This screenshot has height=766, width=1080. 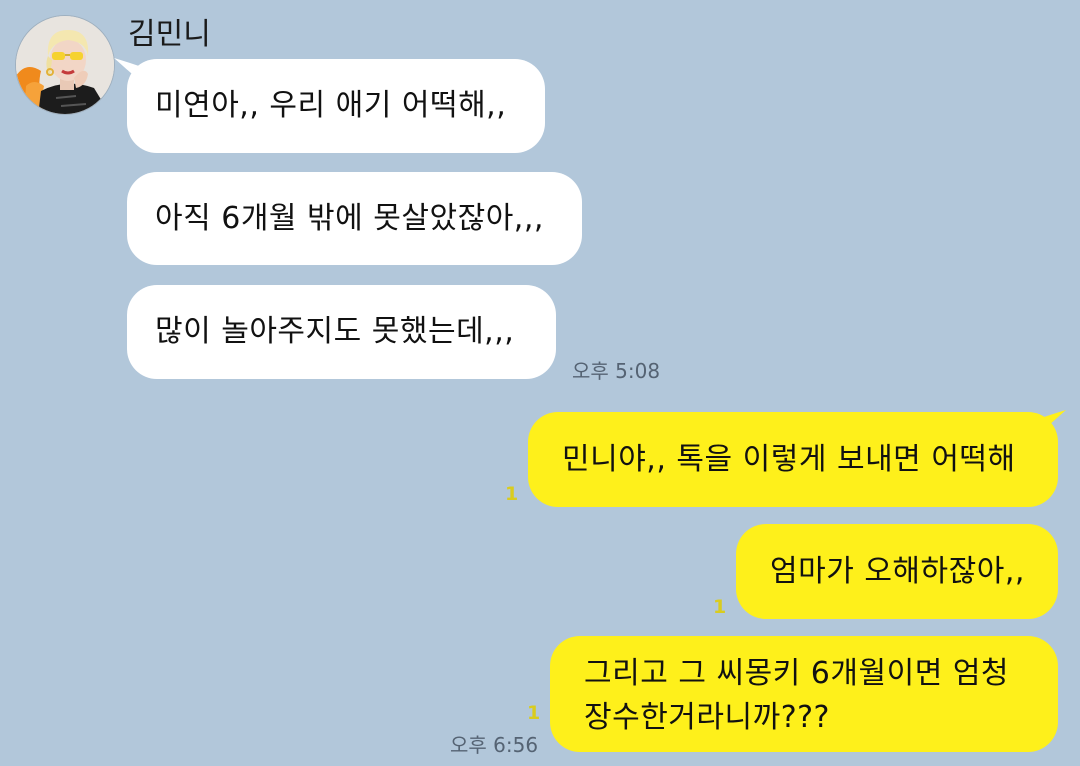 I want to click on incoming-message-bubble: 미연아,, 우리 애기 어떡해,,, so click(x=336, y=106).